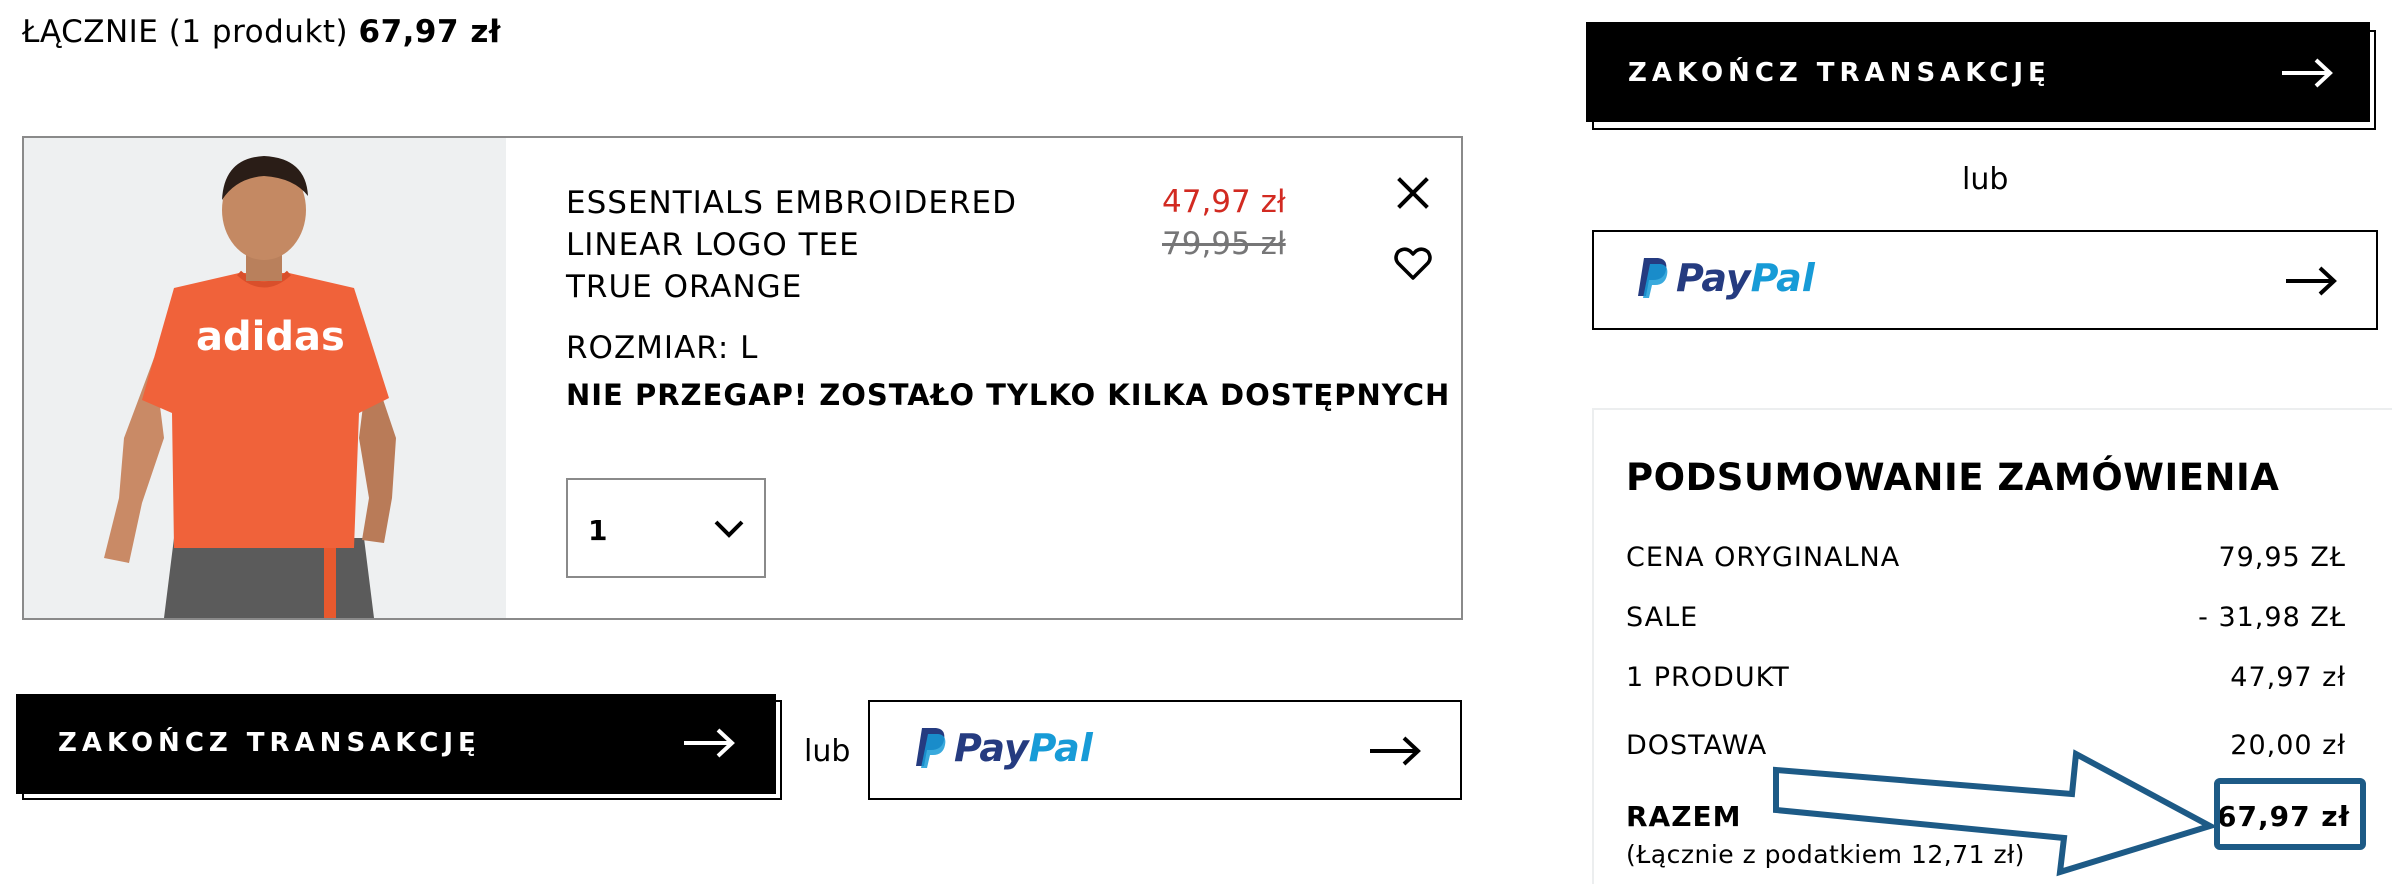 The image size is (2392, 884). Describe the element at coordinates (270, 337) in the screenshot. I see `shirt-brand-text: adidas` at that location.